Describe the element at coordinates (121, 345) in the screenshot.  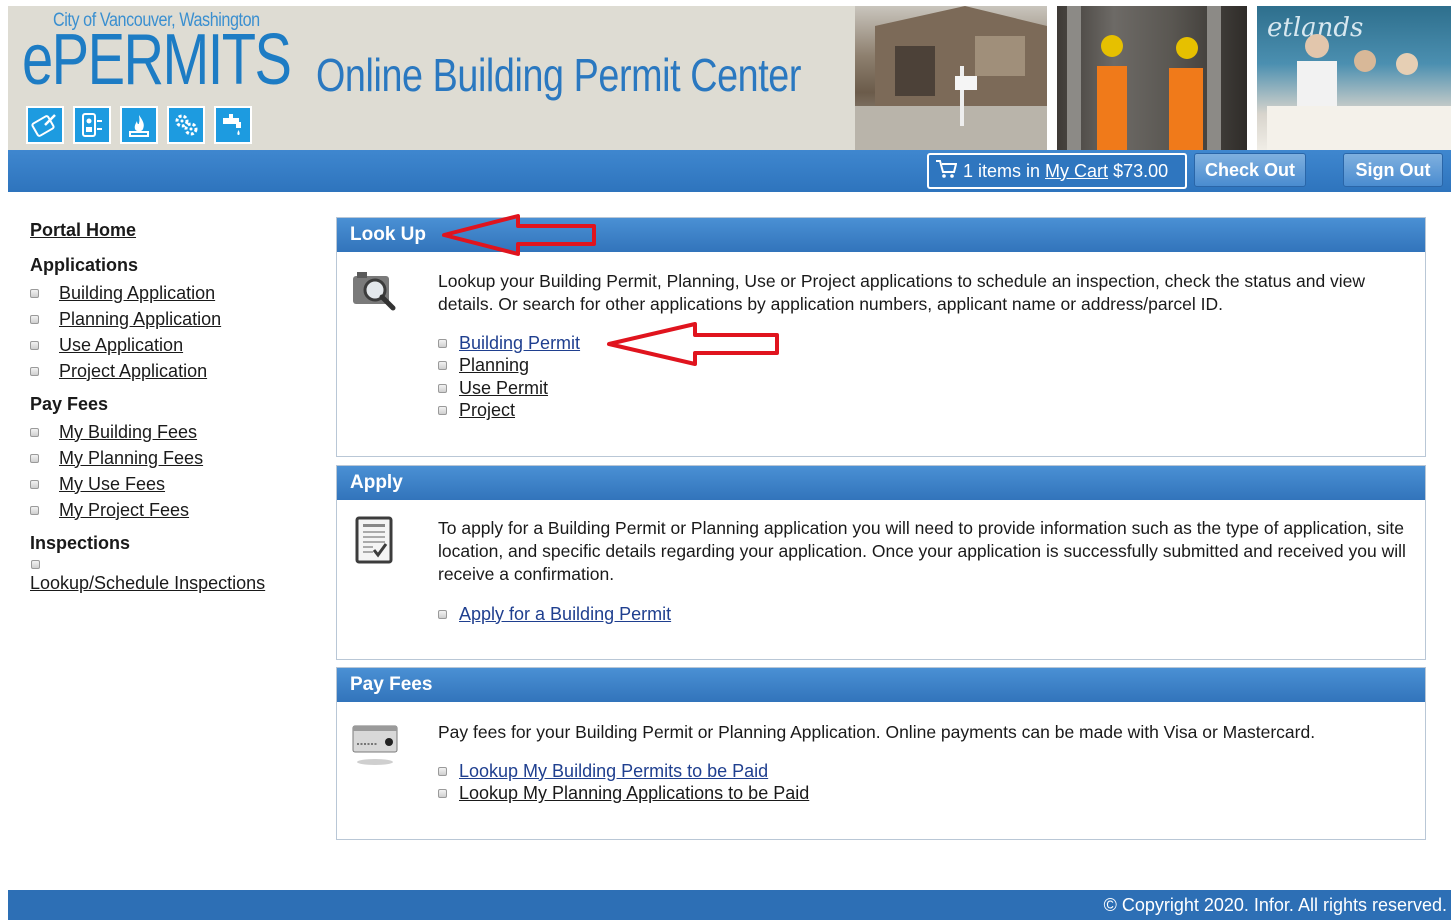
I see `use-application-link: Use Application` at that location.